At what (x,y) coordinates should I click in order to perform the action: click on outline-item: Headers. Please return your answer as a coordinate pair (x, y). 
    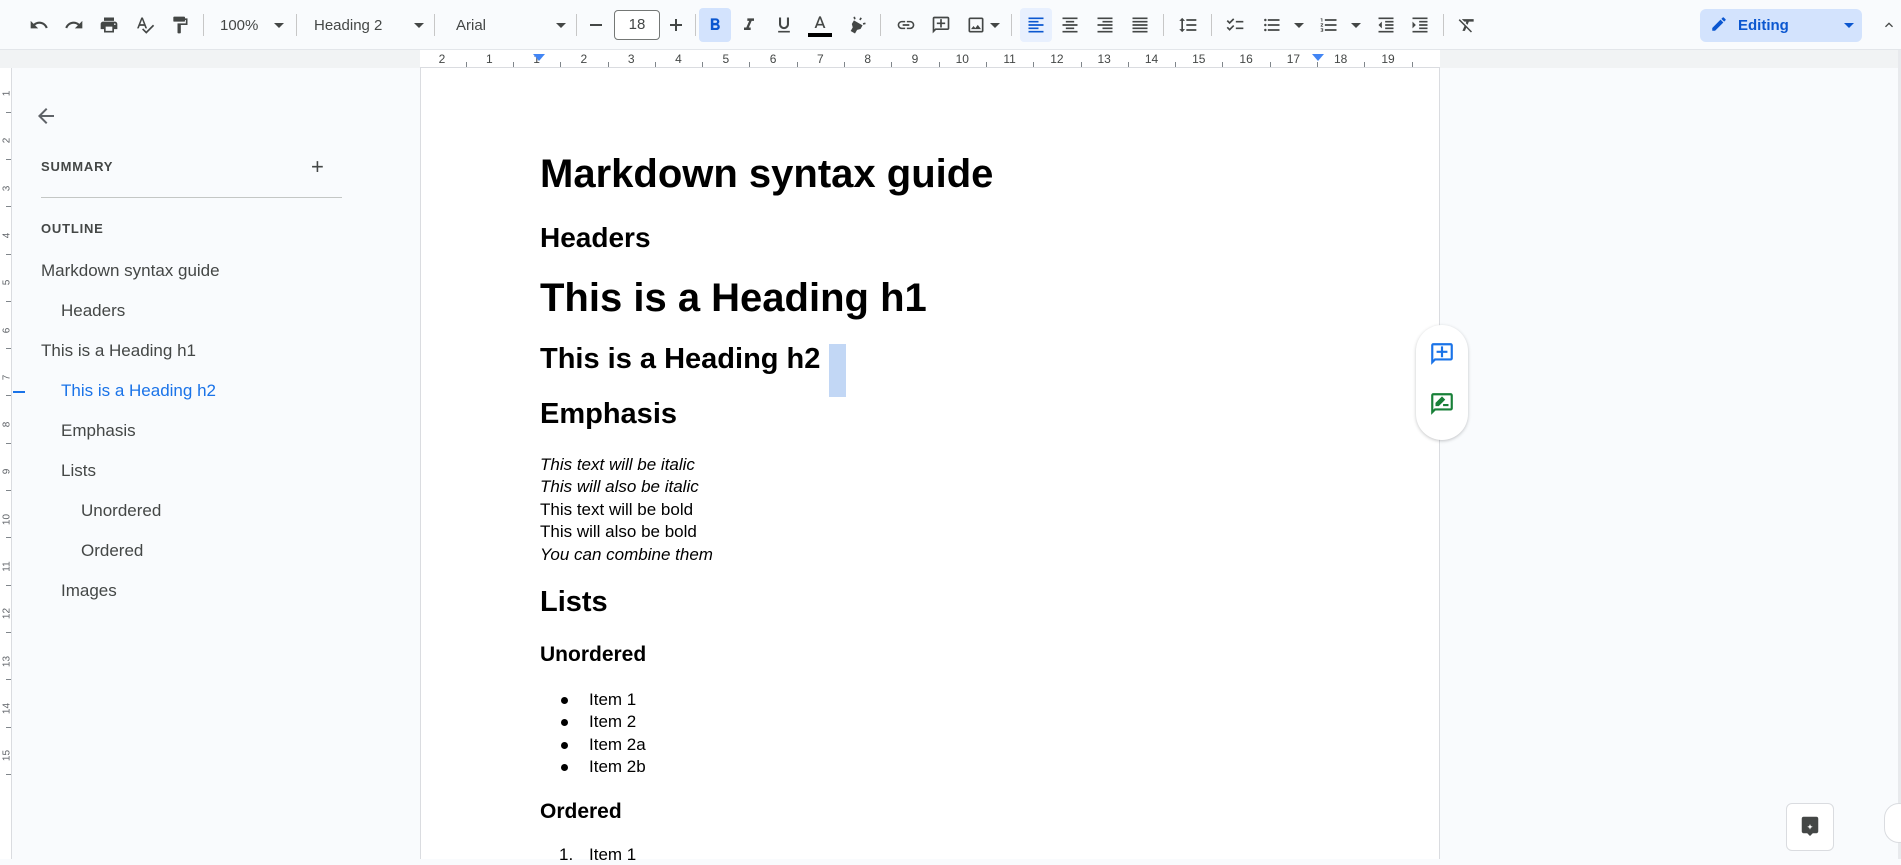
    Looking at the image, I should click on (93, 311).